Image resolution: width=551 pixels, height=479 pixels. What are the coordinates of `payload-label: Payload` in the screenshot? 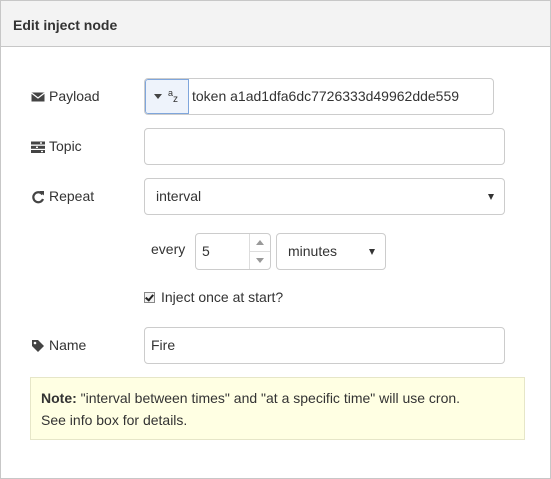 It's located at (74, 96).